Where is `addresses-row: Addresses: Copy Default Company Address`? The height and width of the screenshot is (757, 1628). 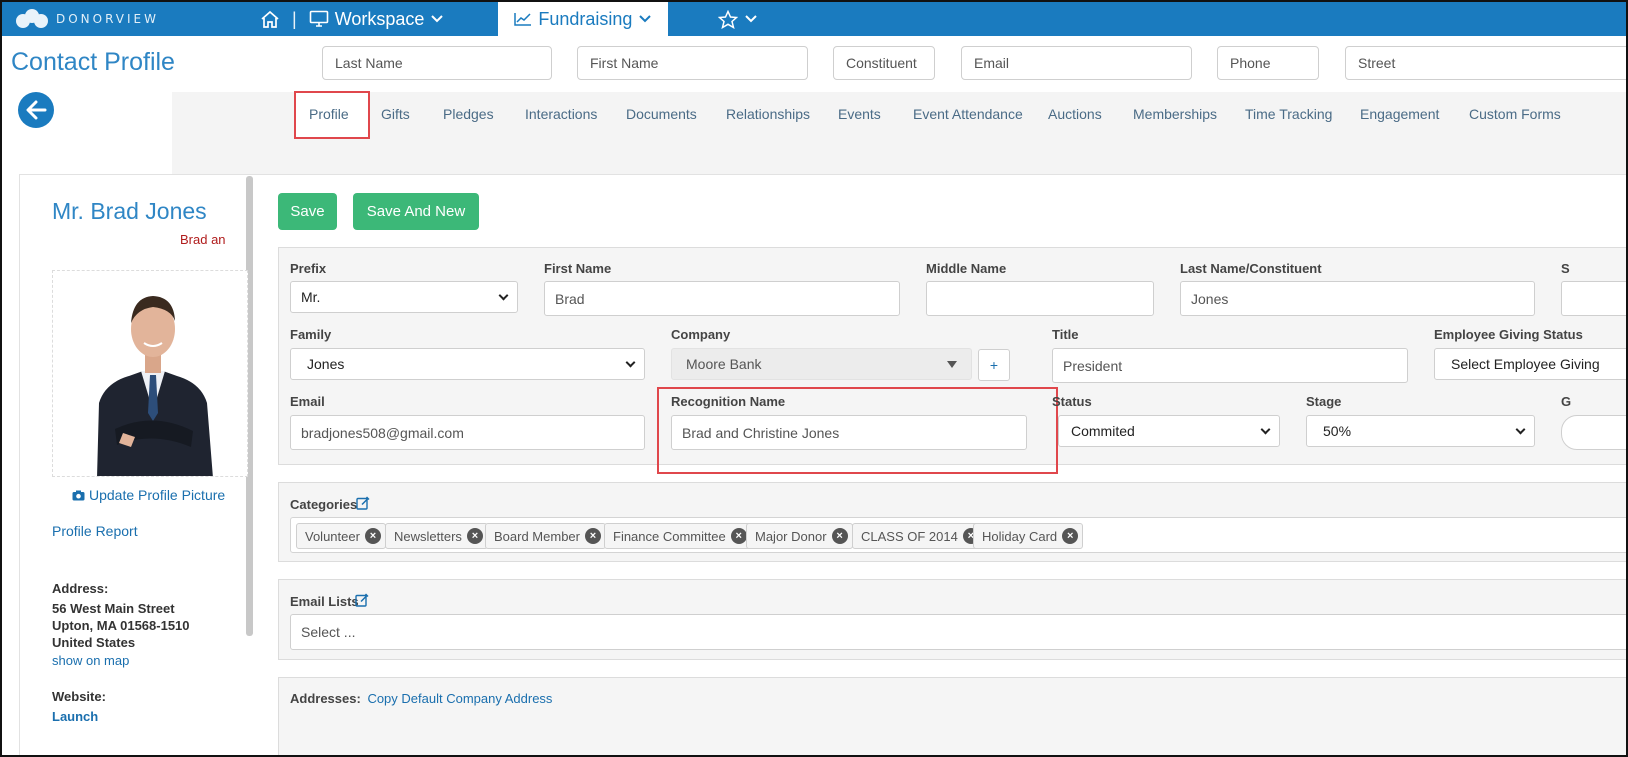
addresses-row: Addresses: Copy Default Company Address is located at coordinates (421, 698).